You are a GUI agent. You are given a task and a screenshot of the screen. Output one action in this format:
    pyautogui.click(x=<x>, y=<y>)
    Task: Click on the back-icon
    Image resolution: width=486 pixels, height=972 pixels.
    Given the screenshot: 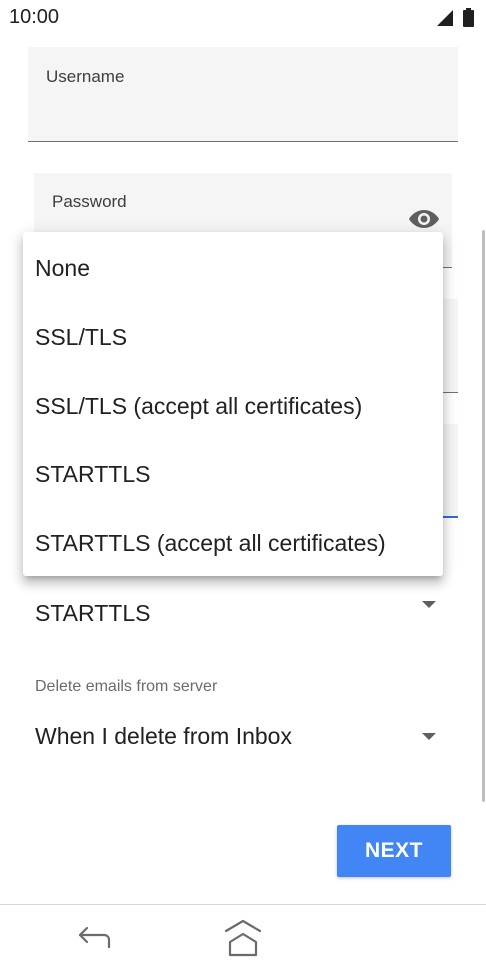 What is the action you would take?
    pyautogui.click(x=94, y=938)
    